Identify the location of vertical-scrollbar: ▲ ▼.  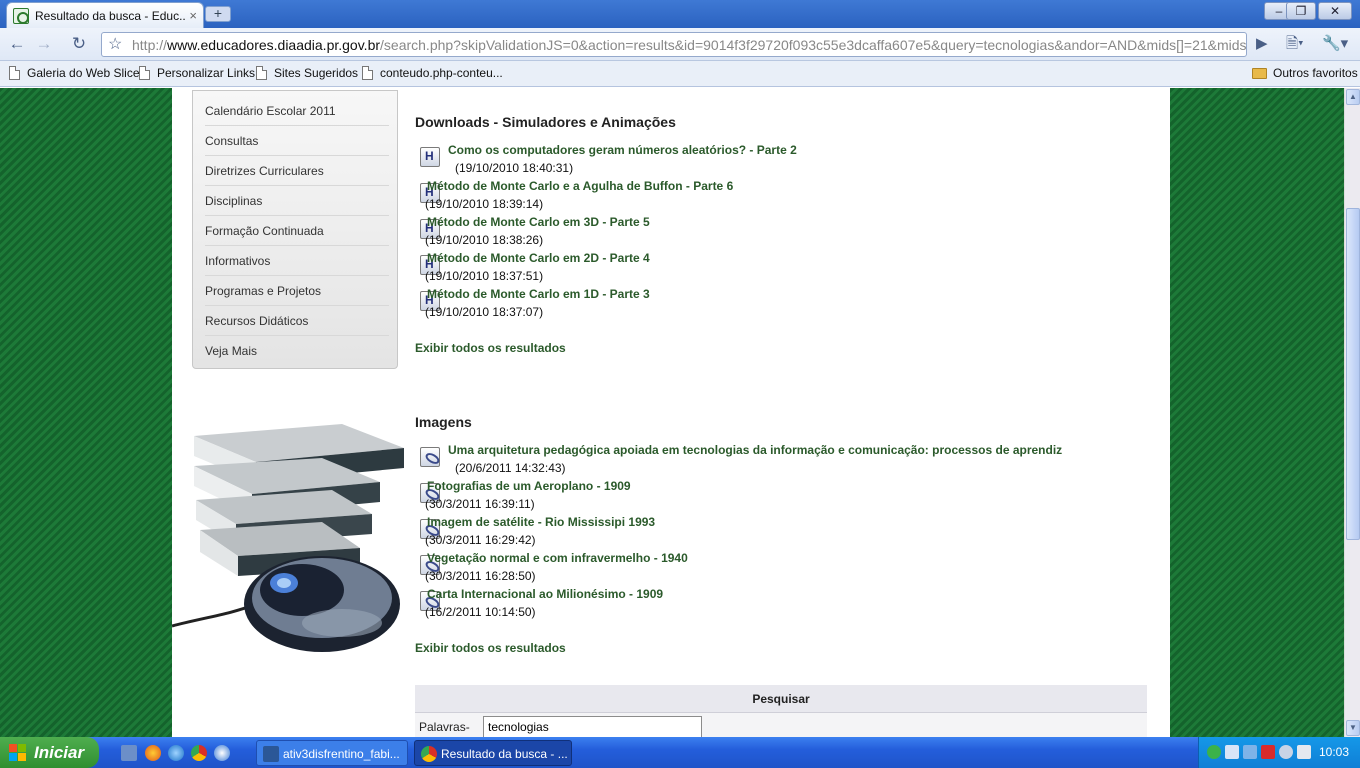
(1352, 412).